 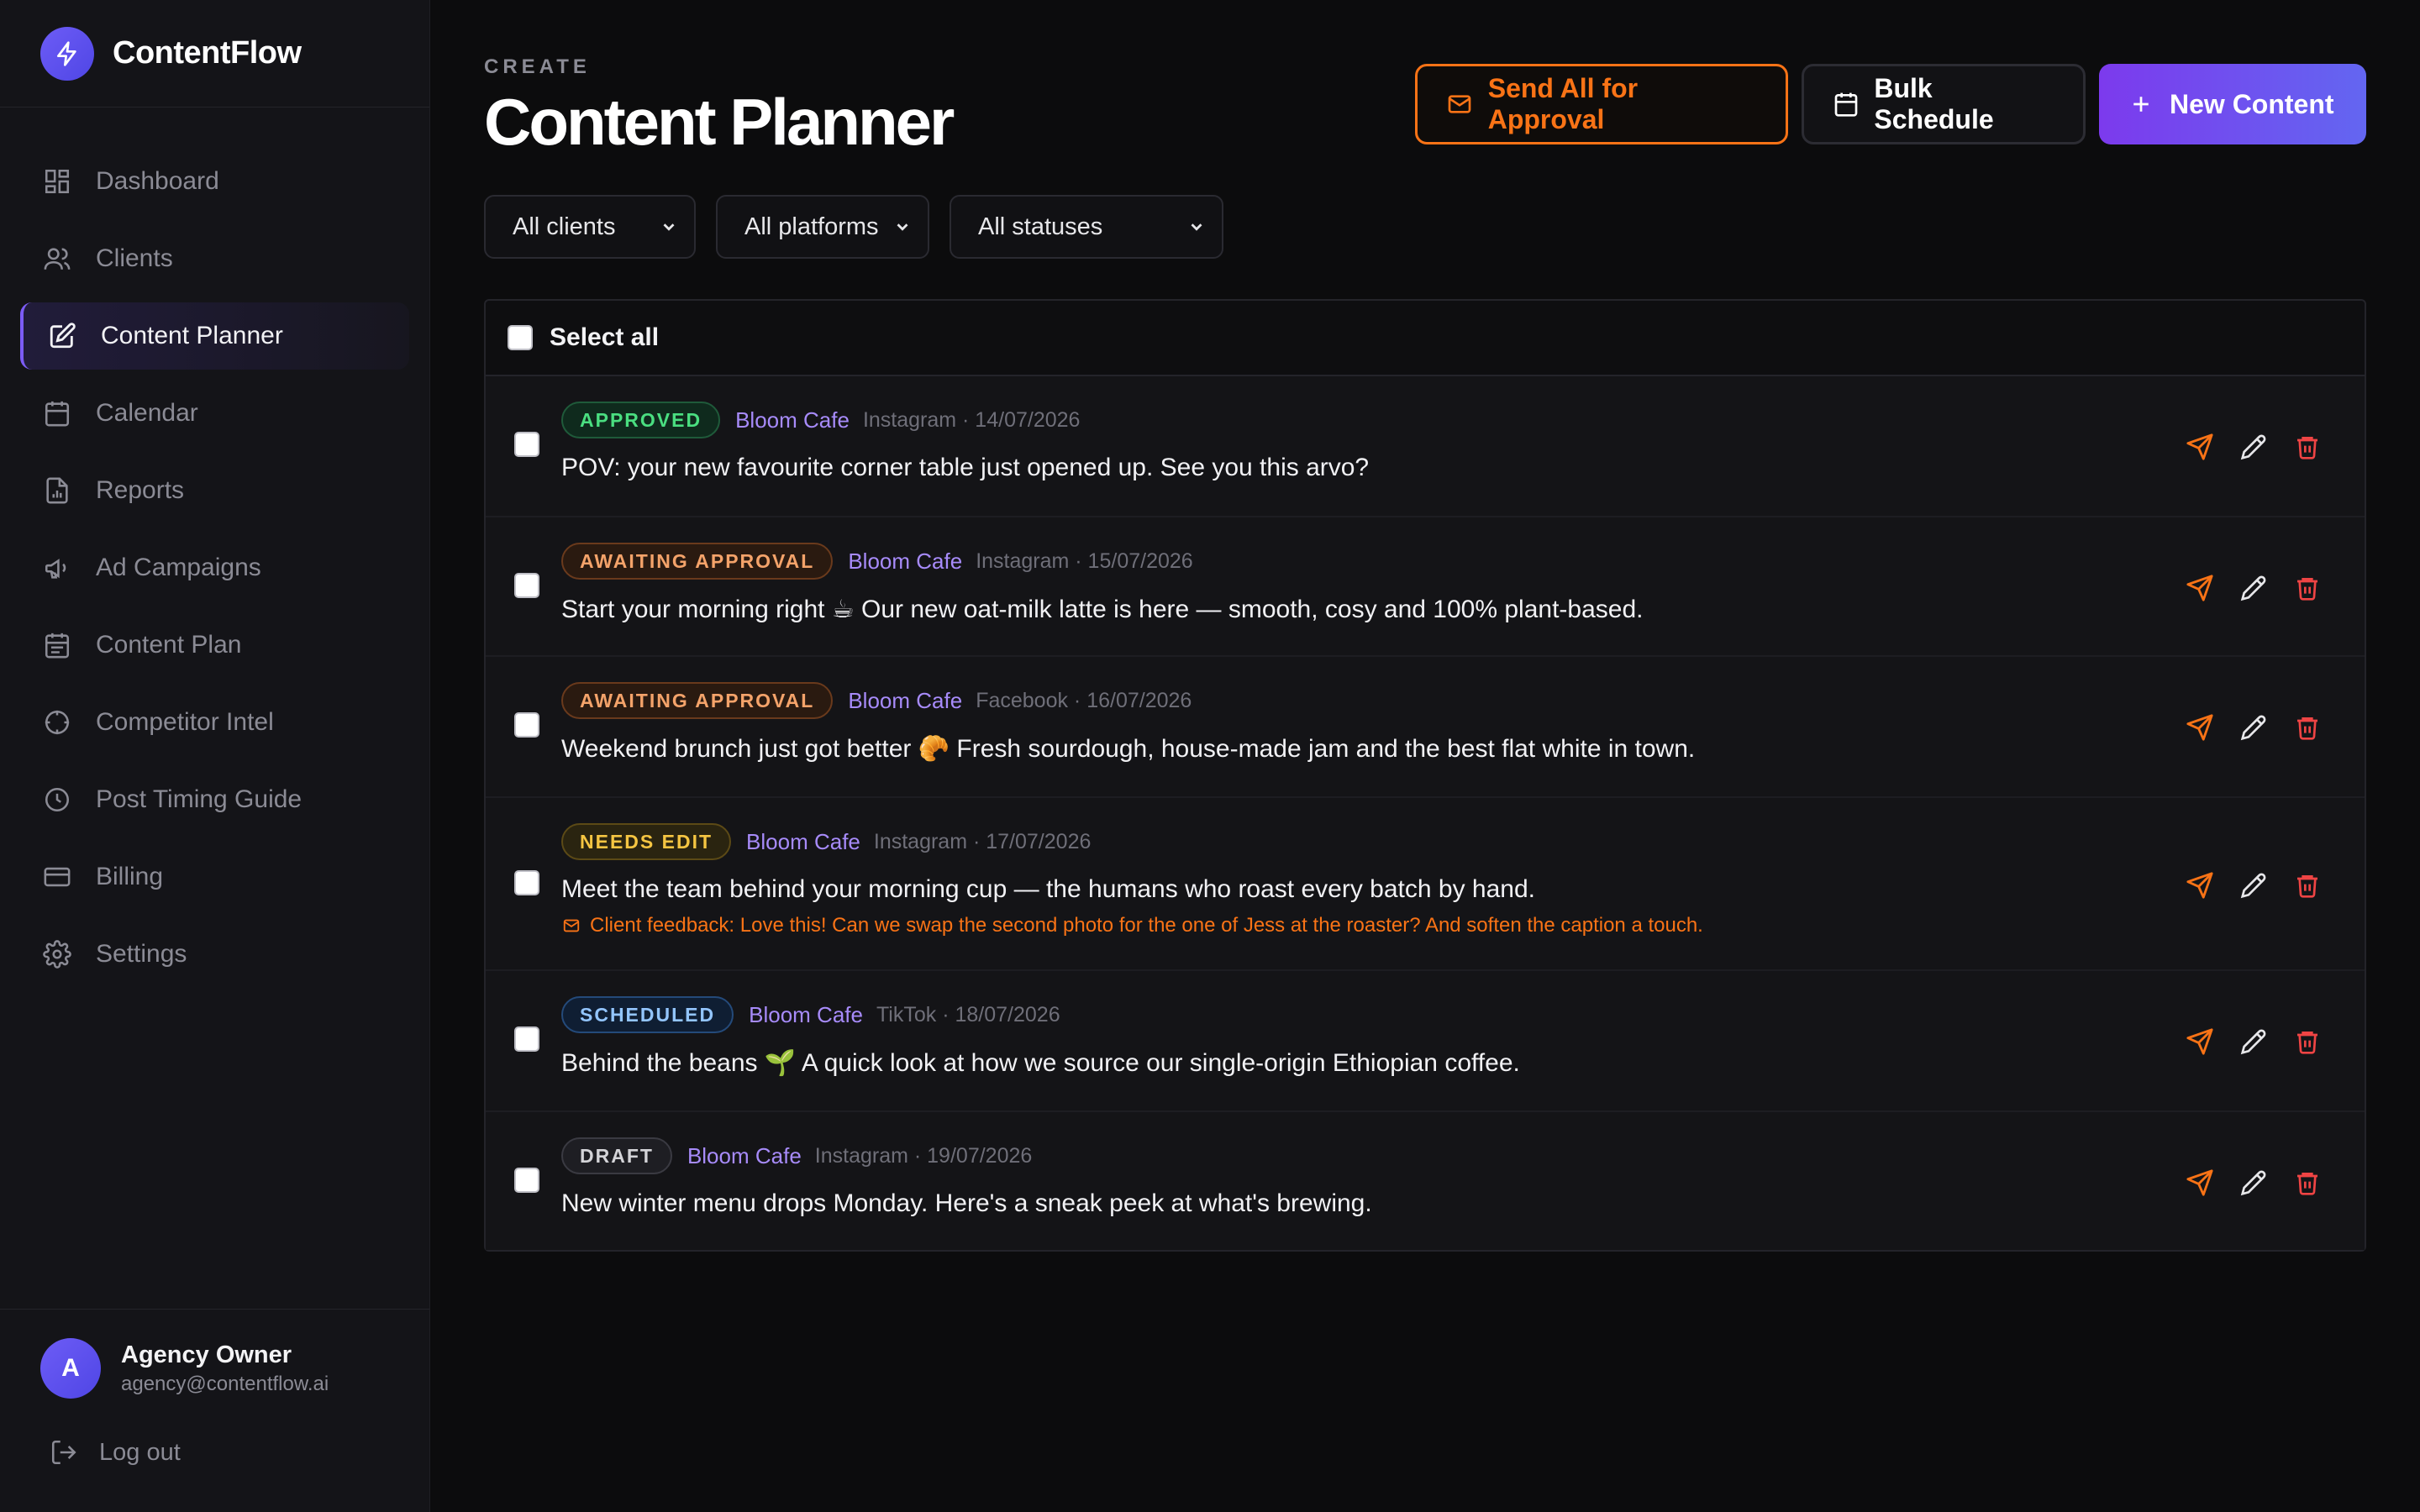 I want to click on sidebar-item-label: Clients, so click(x=134, y=258).